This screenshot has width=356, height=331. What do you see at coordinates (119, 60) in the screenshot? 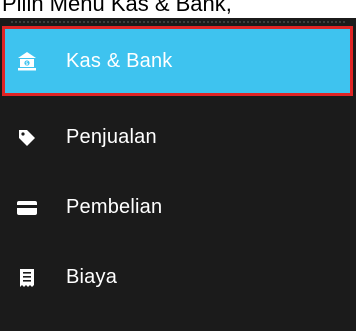
I see `sidebar-item-label: Kas & Bank` at bounding box center [119, 60].